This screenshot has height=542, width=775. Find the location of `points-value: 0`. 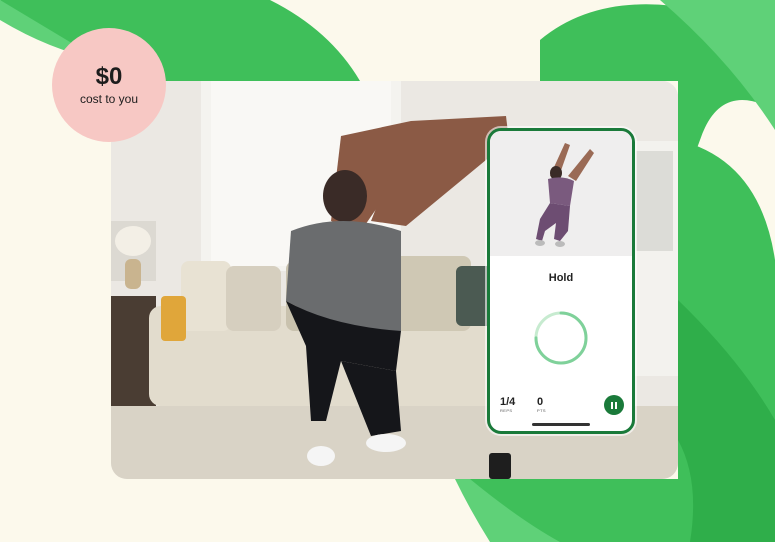

points-value: 0 is located at coordinates (540, 402).